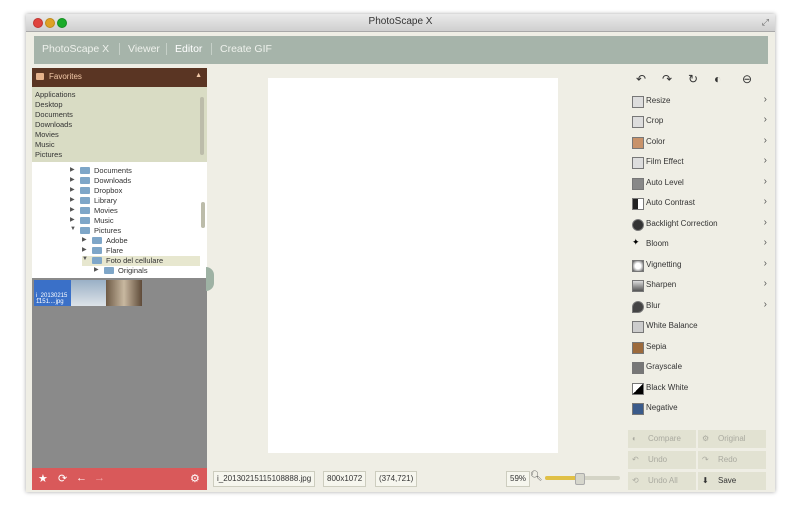 The image size is (800, 524). I want to click on tool-blur: Blur ›, so click(700, 306).